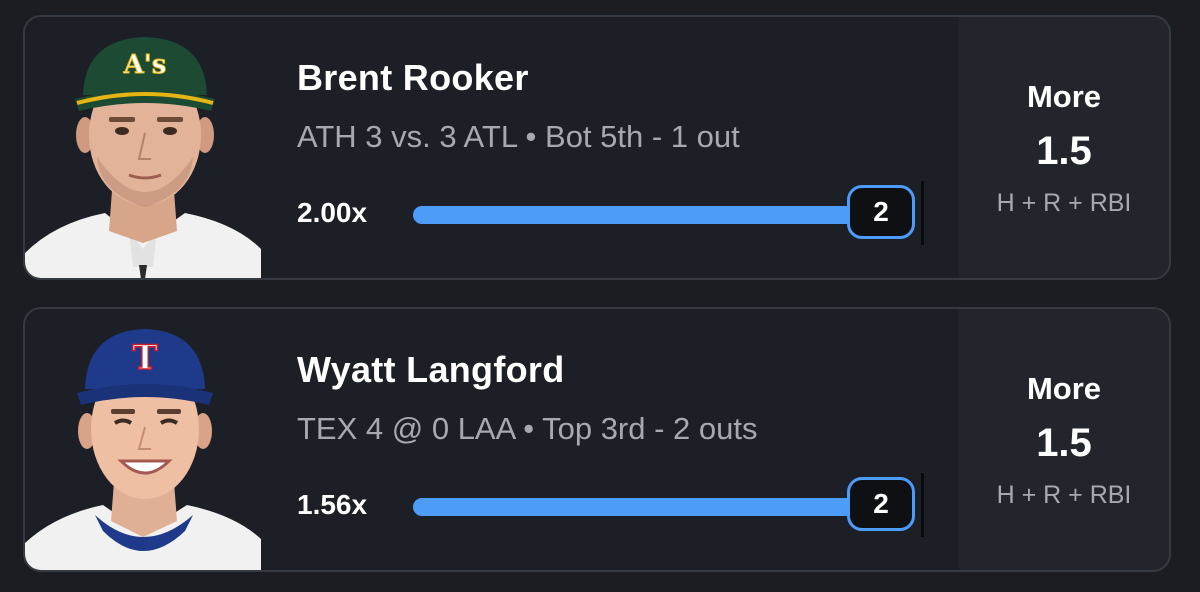 Image resolution: width=1200 pixels, height=592 pixels. What do you see at coordinates (332, 504) in the screenshot?
I see `multiplier: 1.56x` at bounding box center [332, 504].